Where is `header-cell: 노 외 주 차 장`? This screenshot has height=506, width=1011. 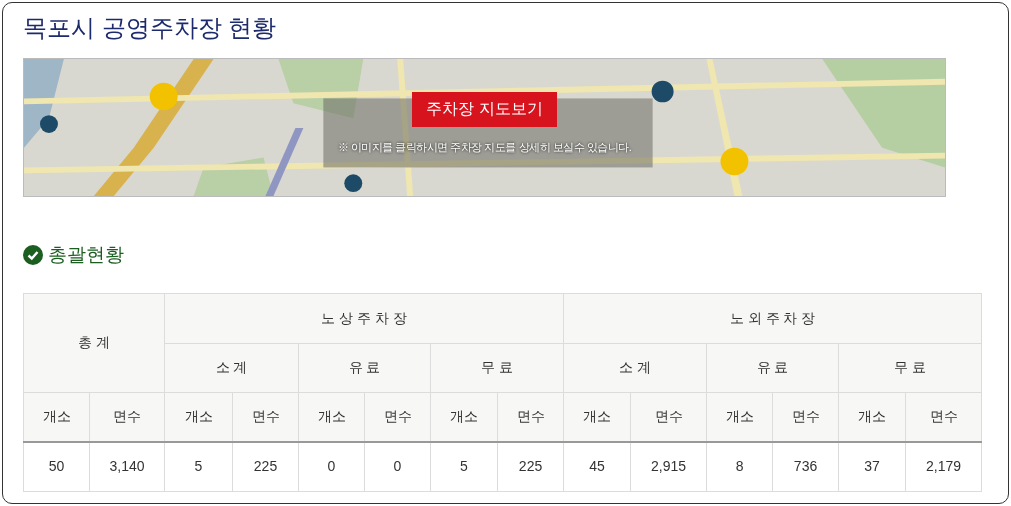 header-cell: 노 외 주 차 장 is located at coordinates (772, 318).